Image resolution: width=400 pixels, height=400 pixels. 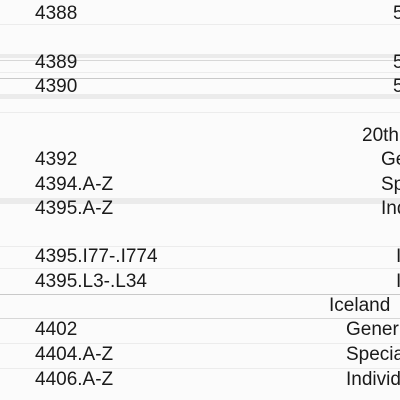 What do you see at coordinates (373, 354) in the screenshot?
I see `class-description: Specia` at bounding box center [373, 354].